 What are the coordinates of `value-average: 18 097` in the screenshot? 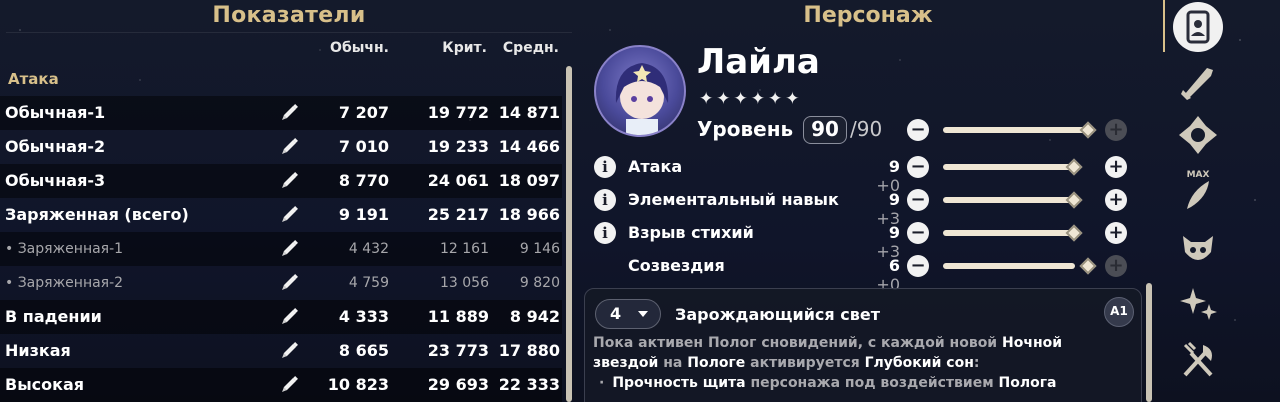 It's located at (529, 180).